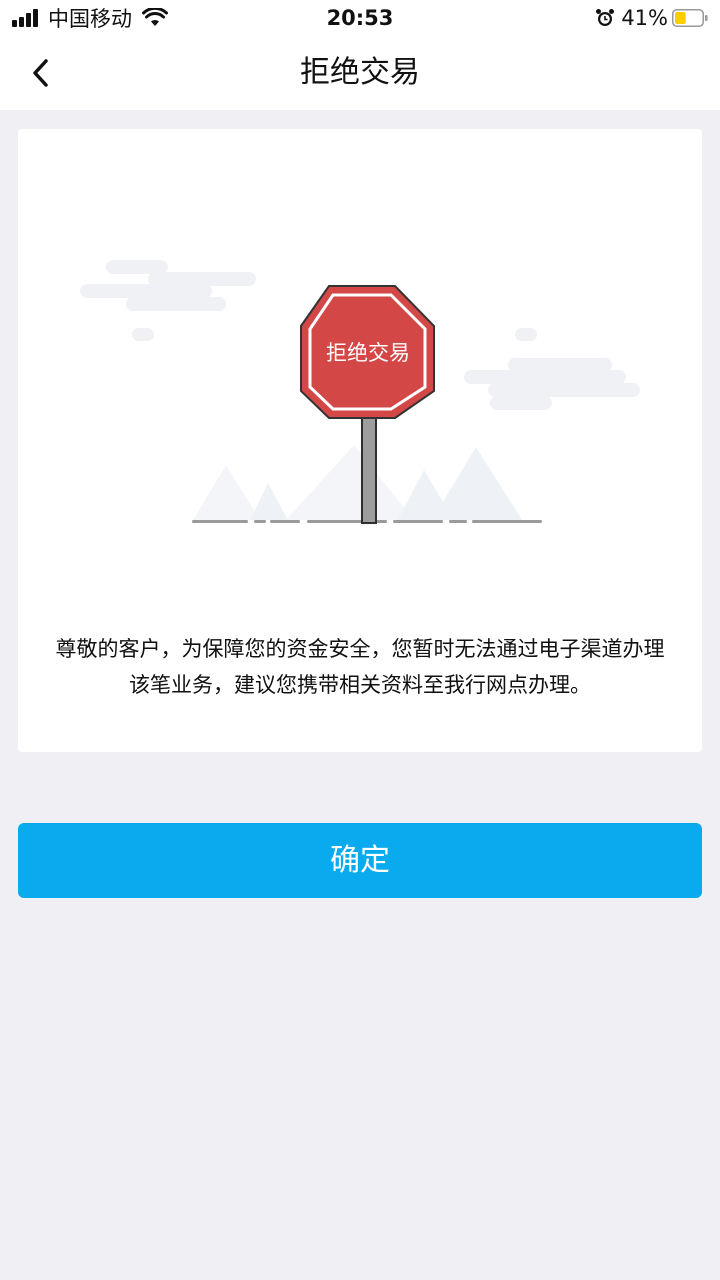  I want to click on confirm-button: 确定, so click(360, 860).